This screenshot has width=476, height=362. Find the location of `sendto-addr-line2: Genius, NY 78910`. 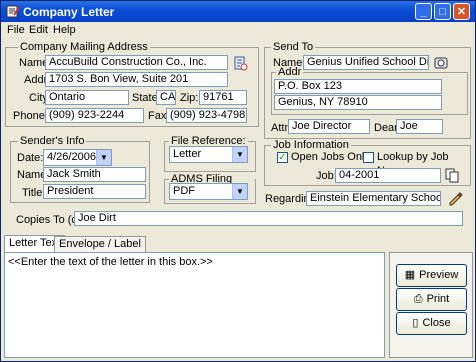

sendto-addr-line2: Genius, NY 78910 is located at coordinates (358, 102).